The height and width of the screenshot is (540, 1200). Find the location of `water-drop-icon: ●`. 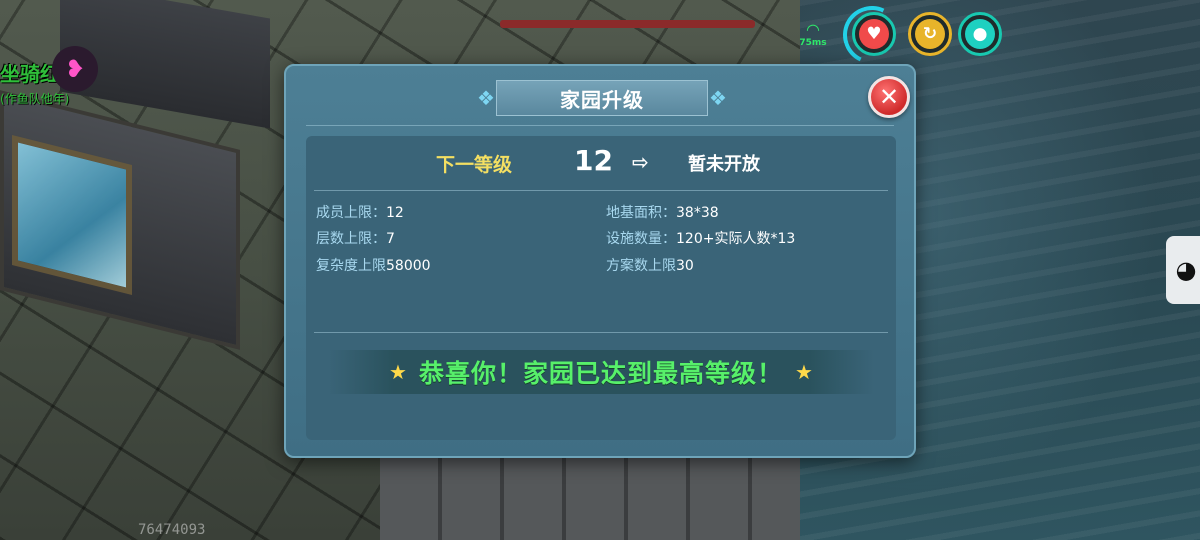

water-drop-icon: ● is located at coordinates (980, 34).